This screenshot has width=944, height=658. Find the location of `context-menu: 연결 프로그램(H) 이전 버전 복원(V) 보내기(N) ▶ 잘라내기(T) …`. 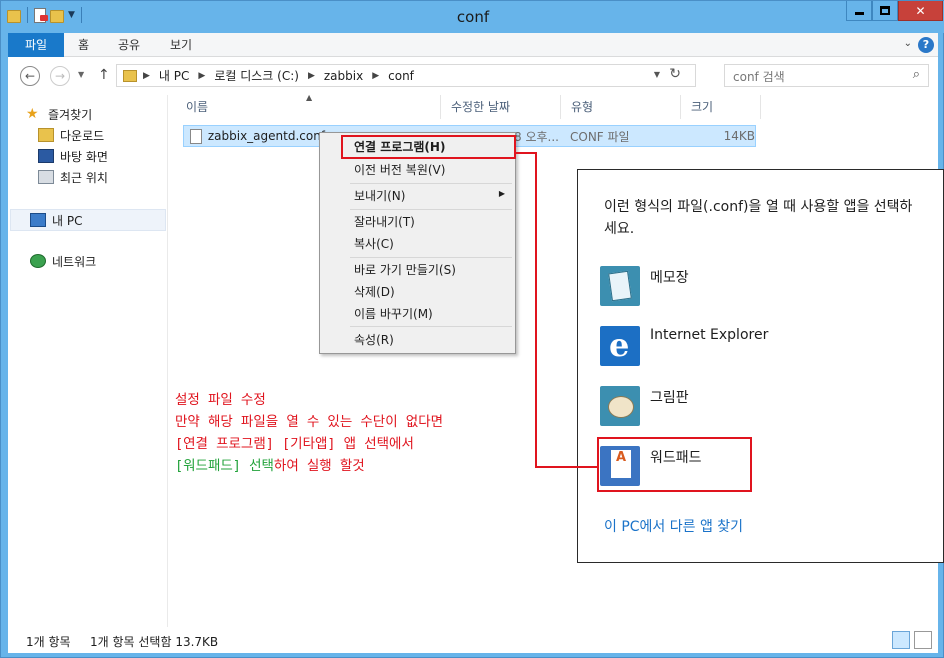

context-menu: 연결 프로그램(H) 이전 버전 복원(V) 보내기(N) ▶ 잘라내기(T) … is located at coordinates (417, 243).